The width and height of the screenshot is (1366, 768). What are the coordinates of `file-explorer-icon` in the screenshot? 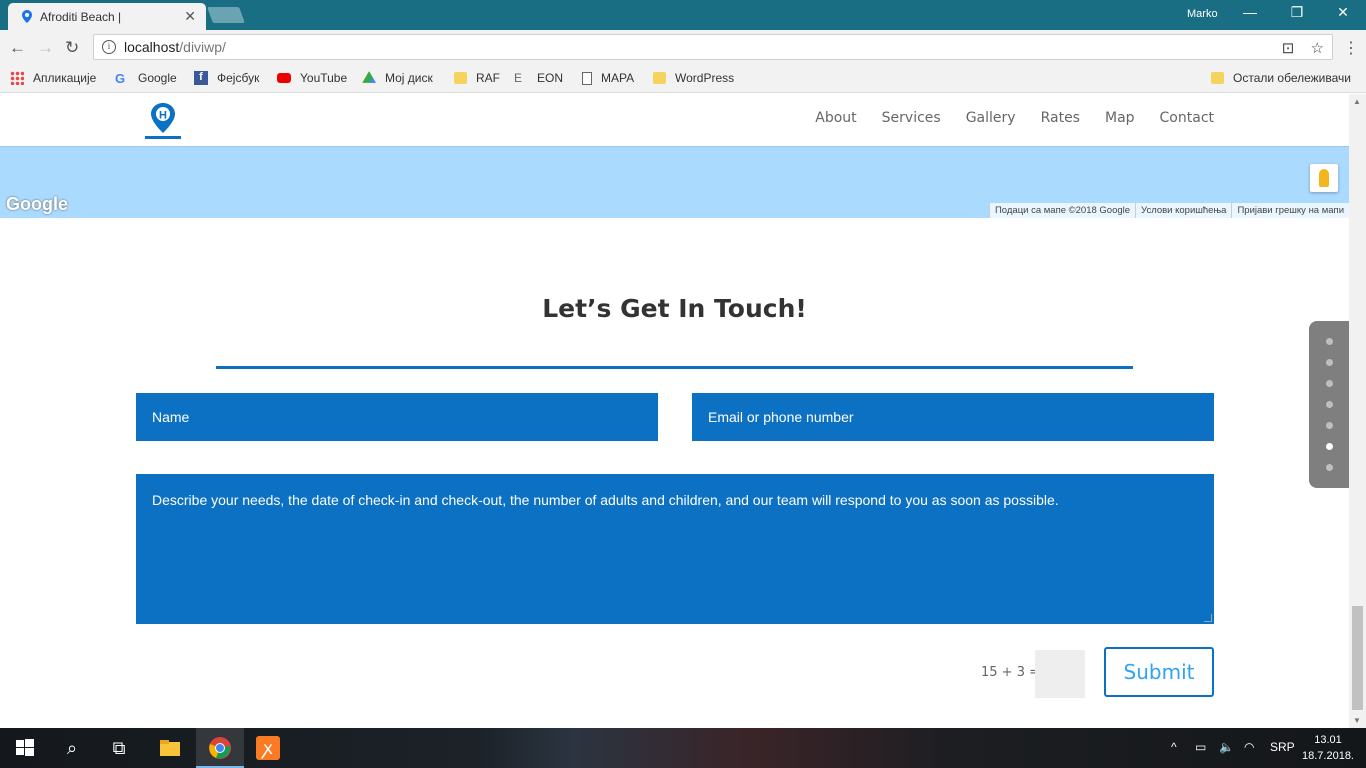 It's located at (170, 748).